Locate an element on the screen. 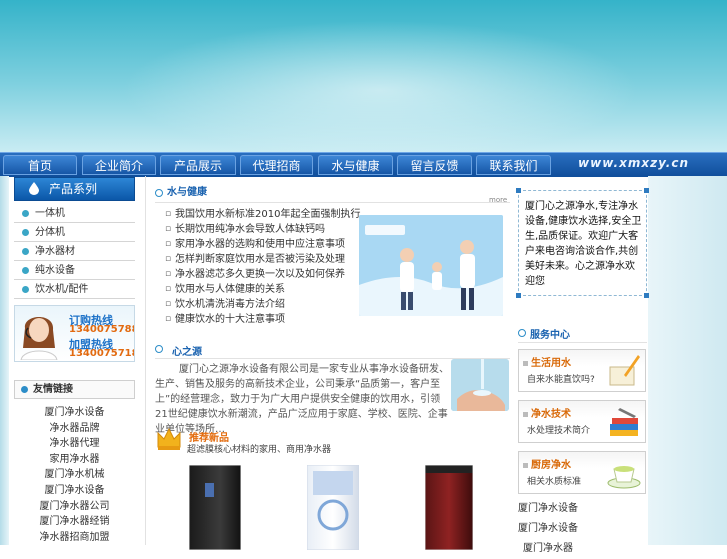 This screenshot has height=559, width=727. teacup-icon is located at coordinates (624, 477).